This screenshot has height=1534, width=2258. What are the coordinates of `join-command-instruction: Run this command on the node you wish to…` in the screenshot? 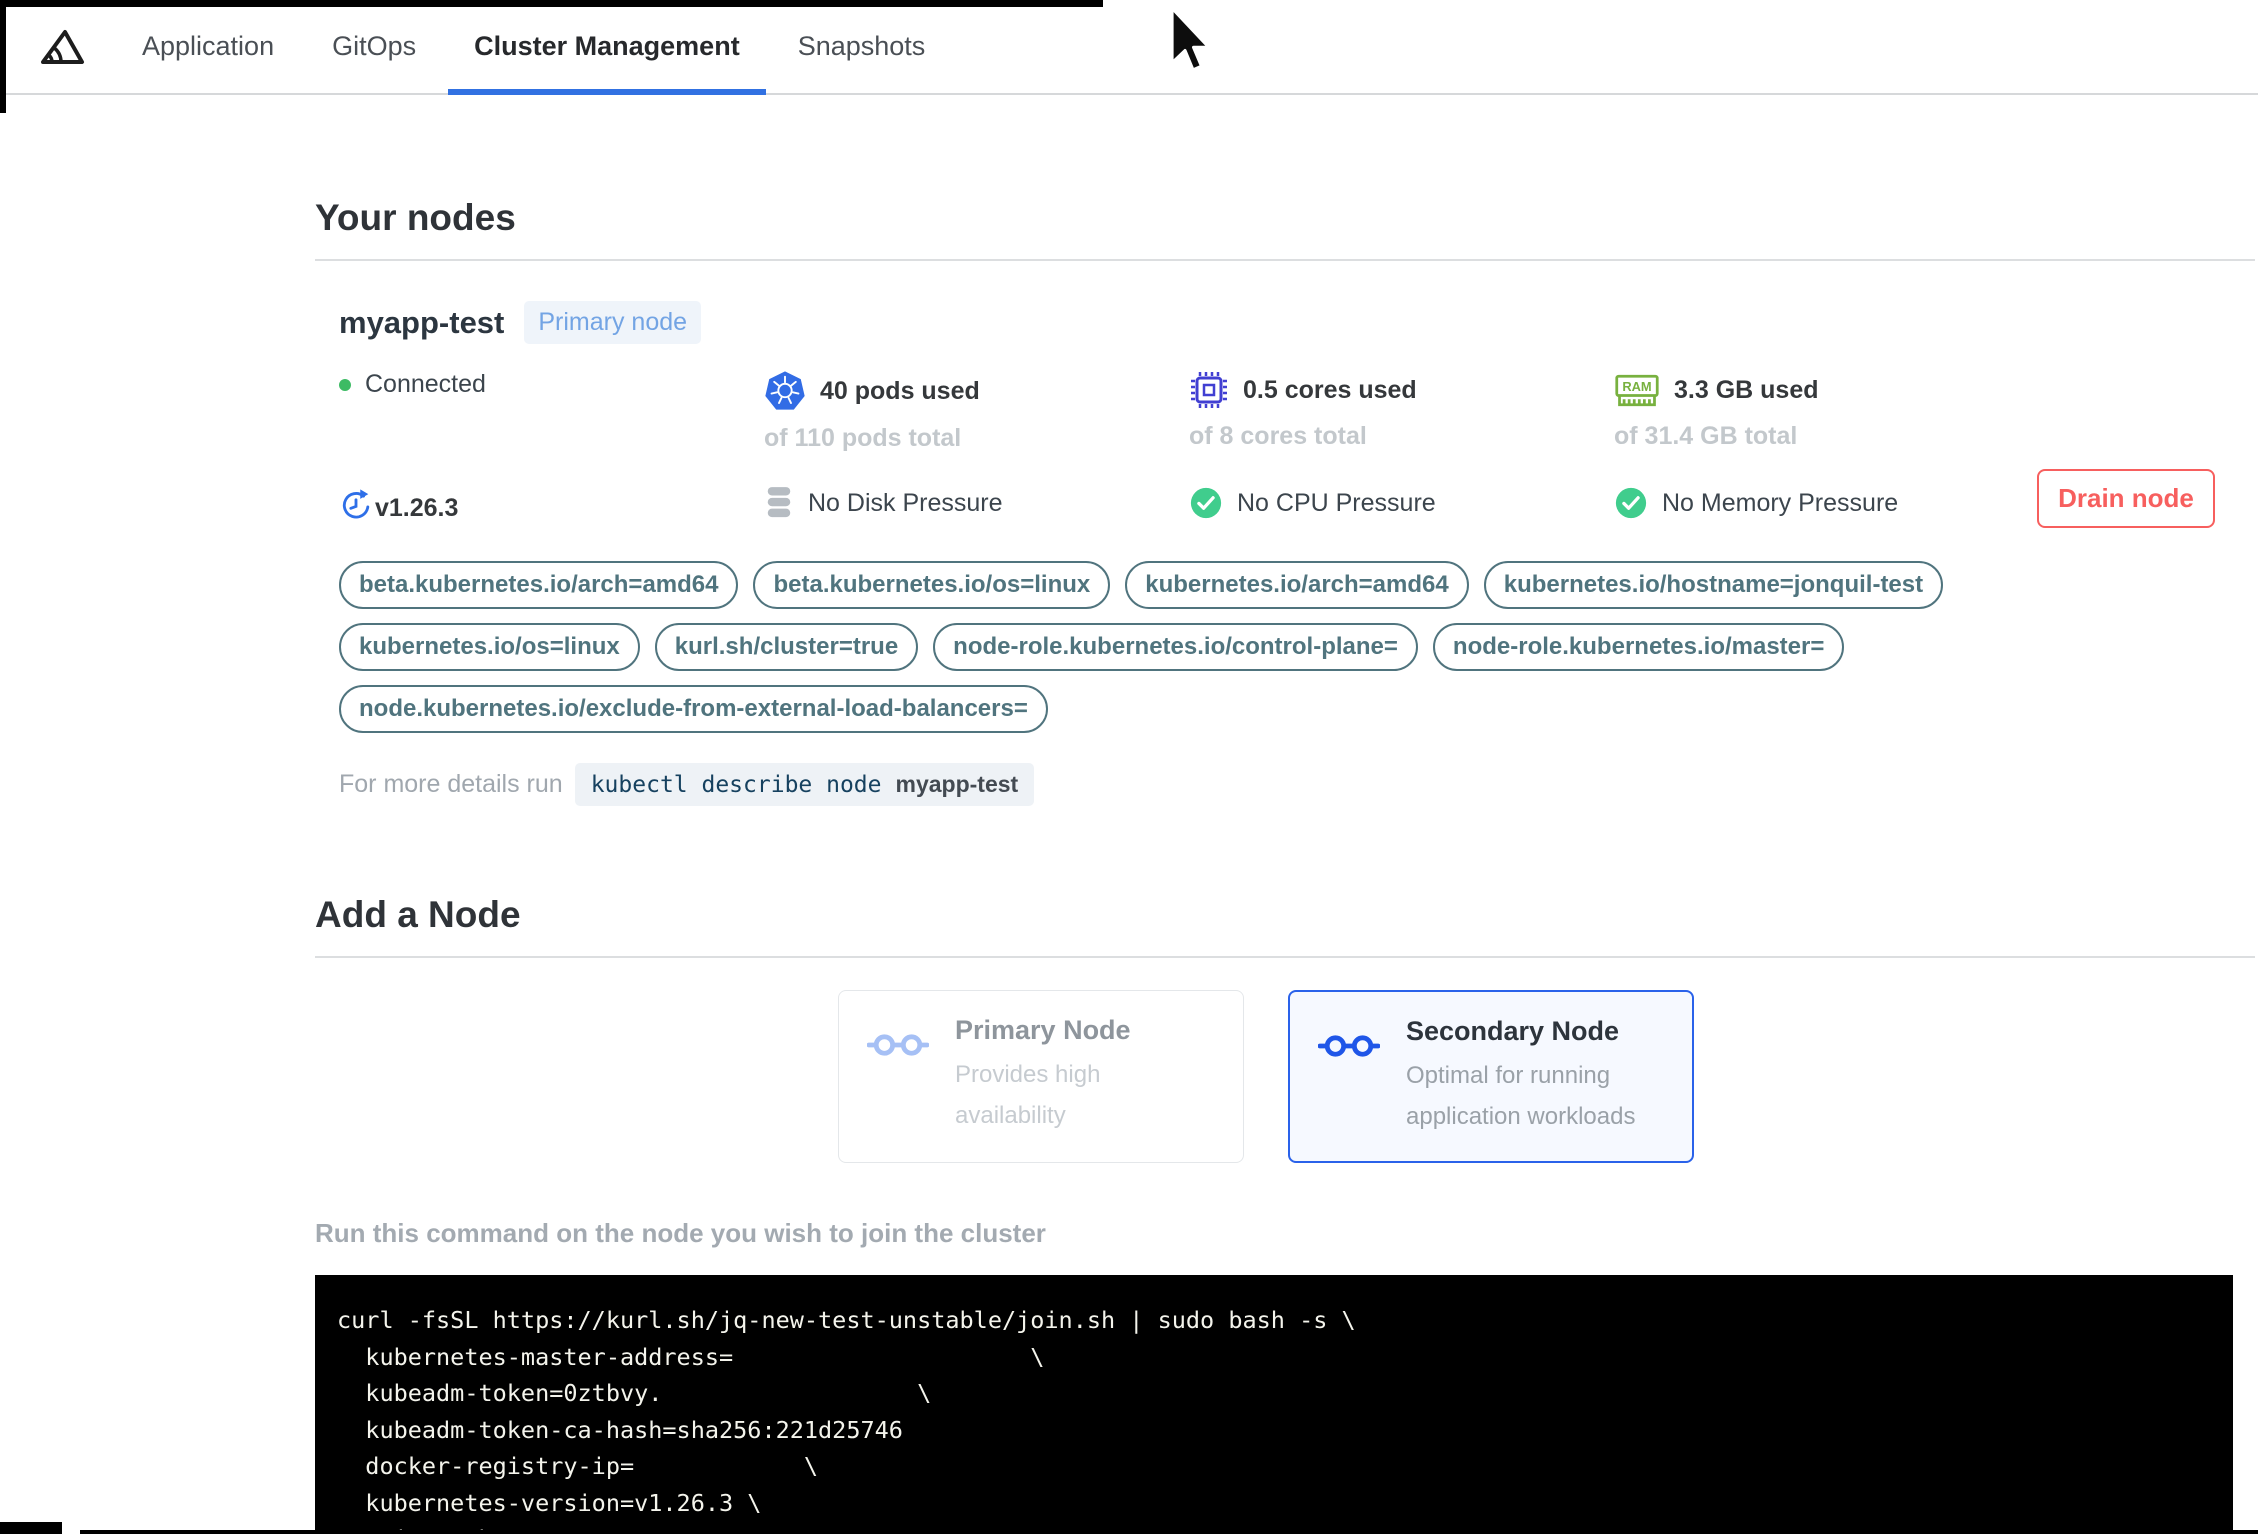 It's located at (680, 1233).